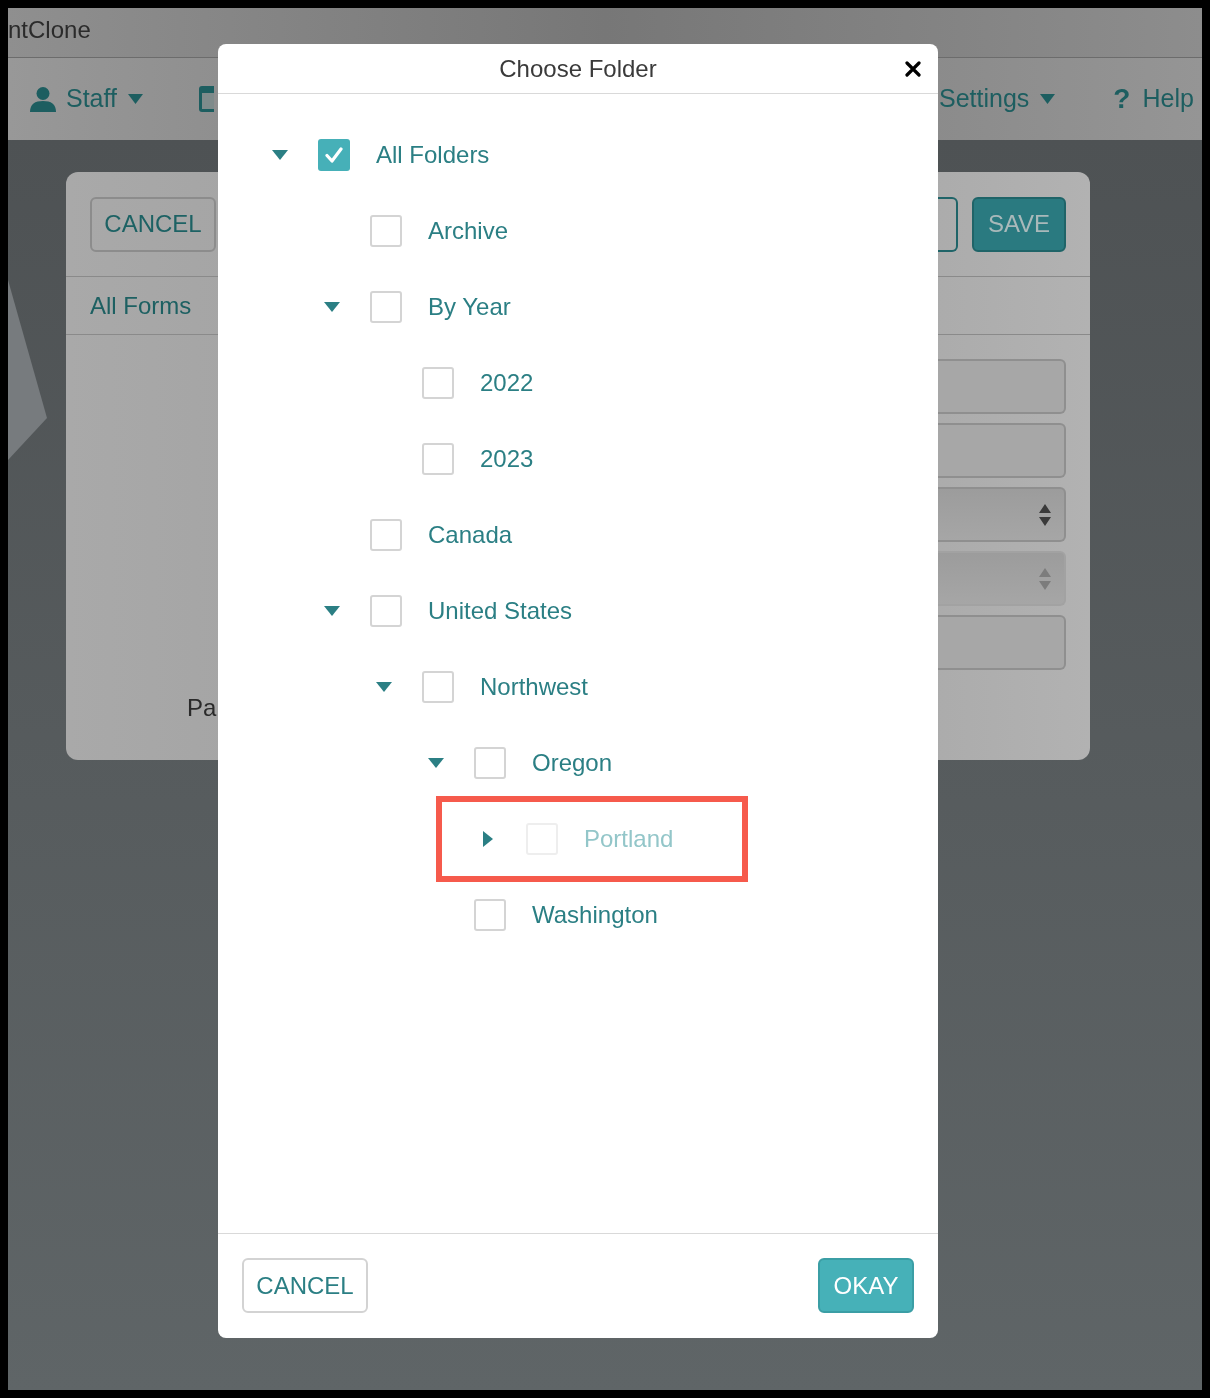 The width and height of the screenshot is (1210, 1398). Describe the element at coordinates (433, 155) in the screenshot. I see `folder-label: All Folders` at that location.